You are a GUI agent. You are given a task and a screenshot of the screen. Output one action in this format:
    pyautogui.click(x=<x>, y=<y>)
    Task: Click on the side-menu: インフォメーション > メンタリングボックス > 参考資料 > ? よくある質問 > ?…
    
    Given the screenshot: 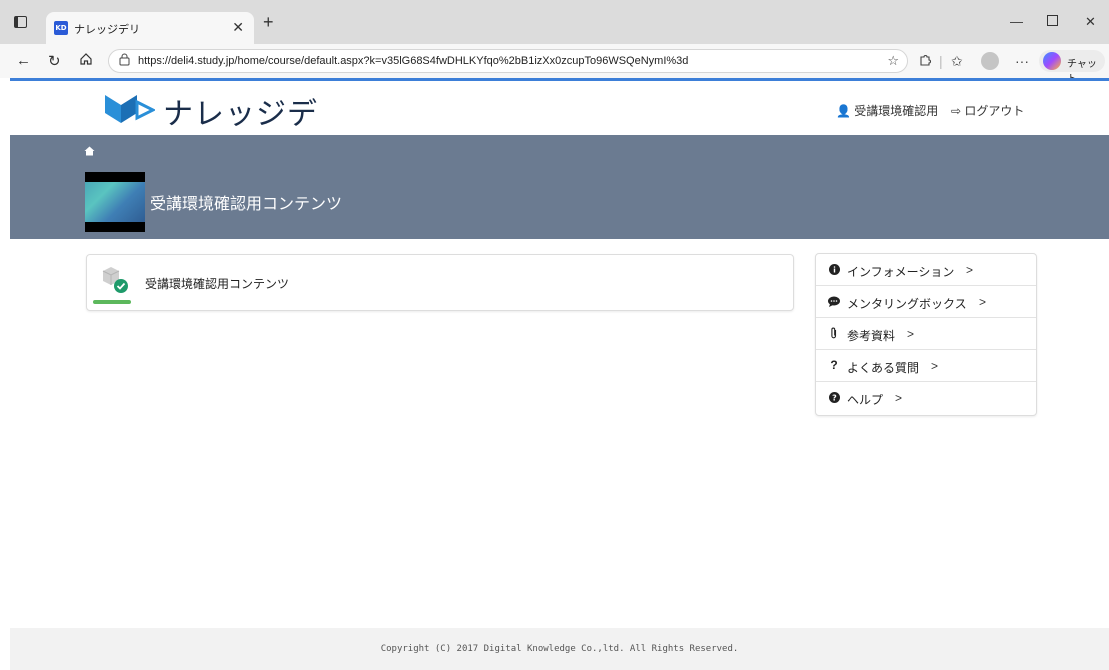 What is the action you would take?
    pyautogui.click(x=926, y=334)
    